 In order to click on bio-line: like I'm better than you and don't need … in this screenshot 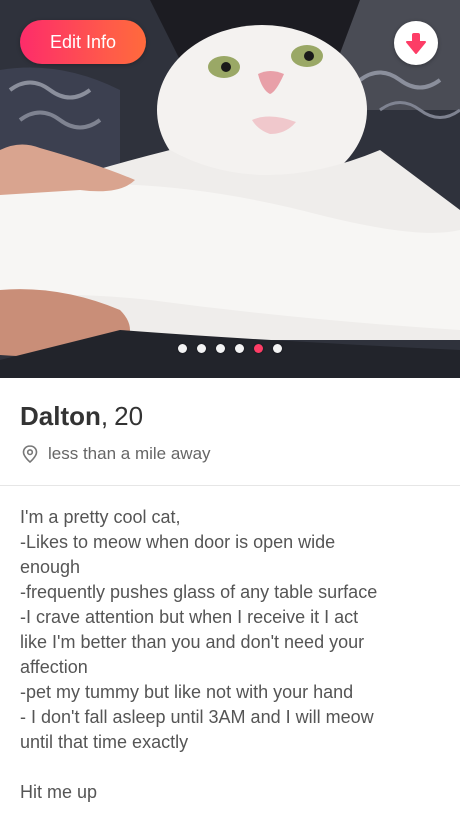, I will do `click(192, 642)`.